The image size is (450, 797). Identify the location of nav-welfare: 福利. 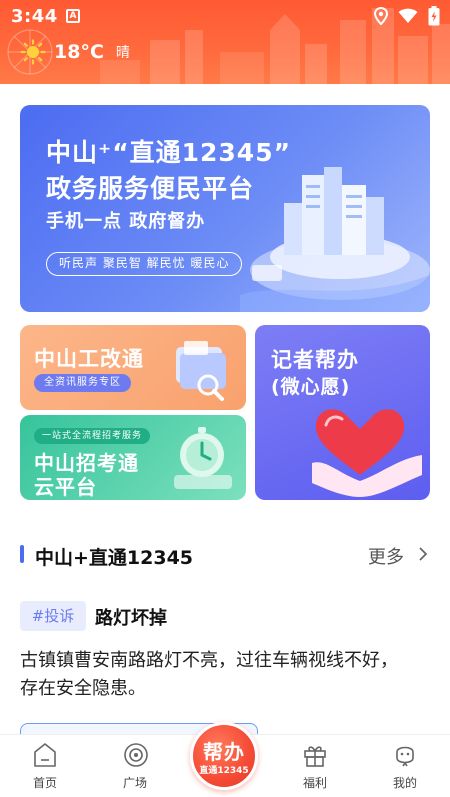
(315, 766).